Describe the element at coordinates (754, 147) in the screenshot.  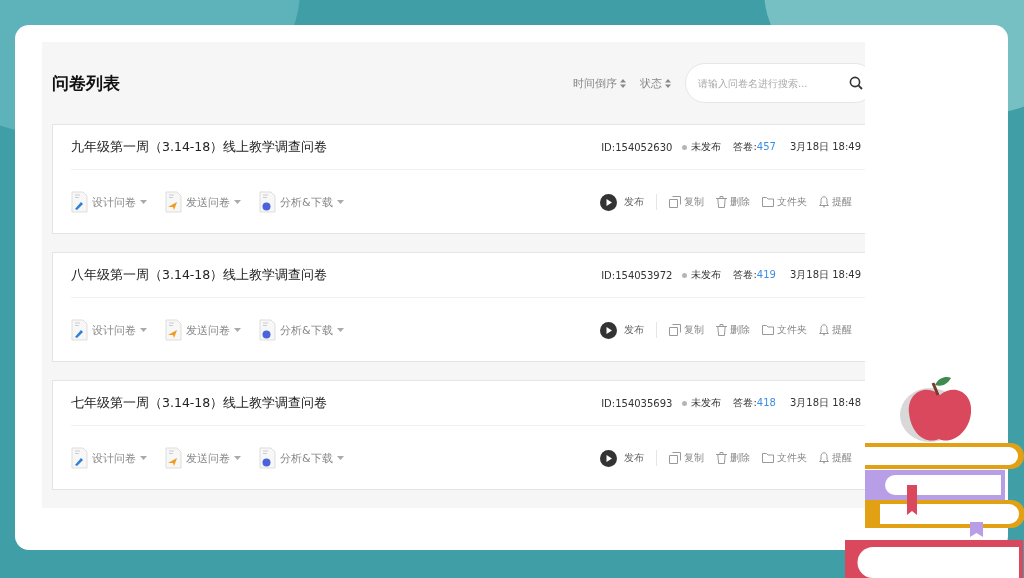
I see `answer-count: 答卷:457` at that location.